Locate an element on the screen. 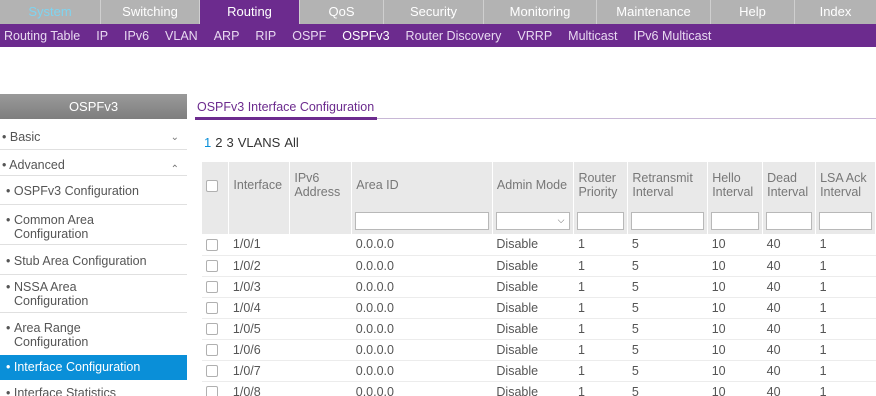 The width and height of the screenshot is (876, 396). subnav-ospf: OSPF is located at coordinates (309, 36).